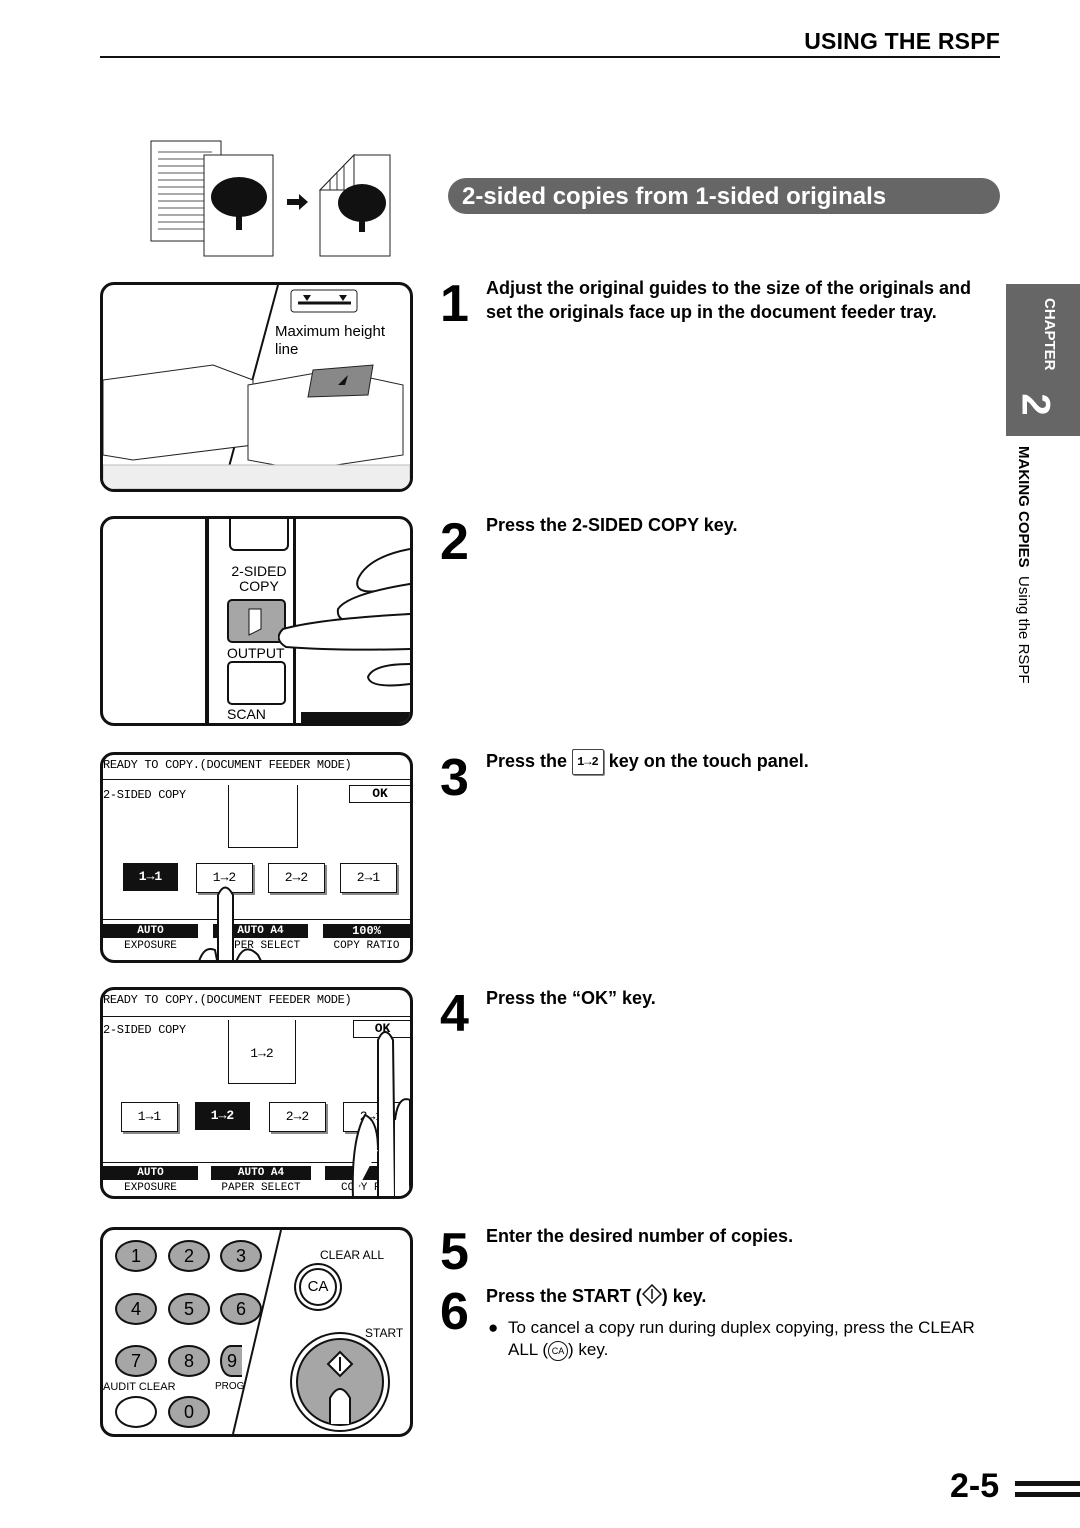  Describe the element at coordinates (189, 1361) in the screenshot. I see `keypad-key-8: 8` at that location.